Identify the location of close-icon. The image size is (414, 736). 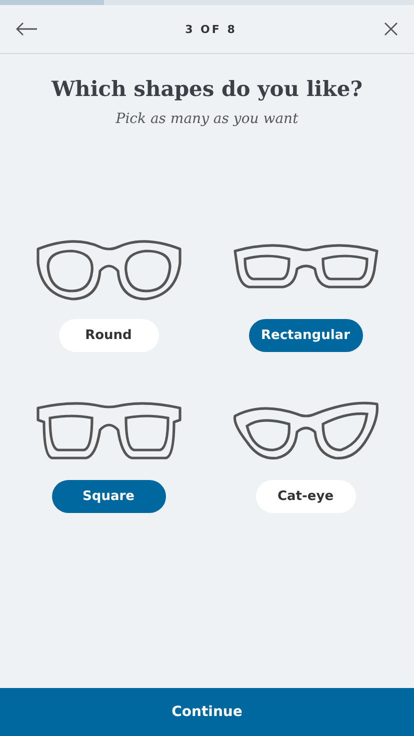
(391, 29).